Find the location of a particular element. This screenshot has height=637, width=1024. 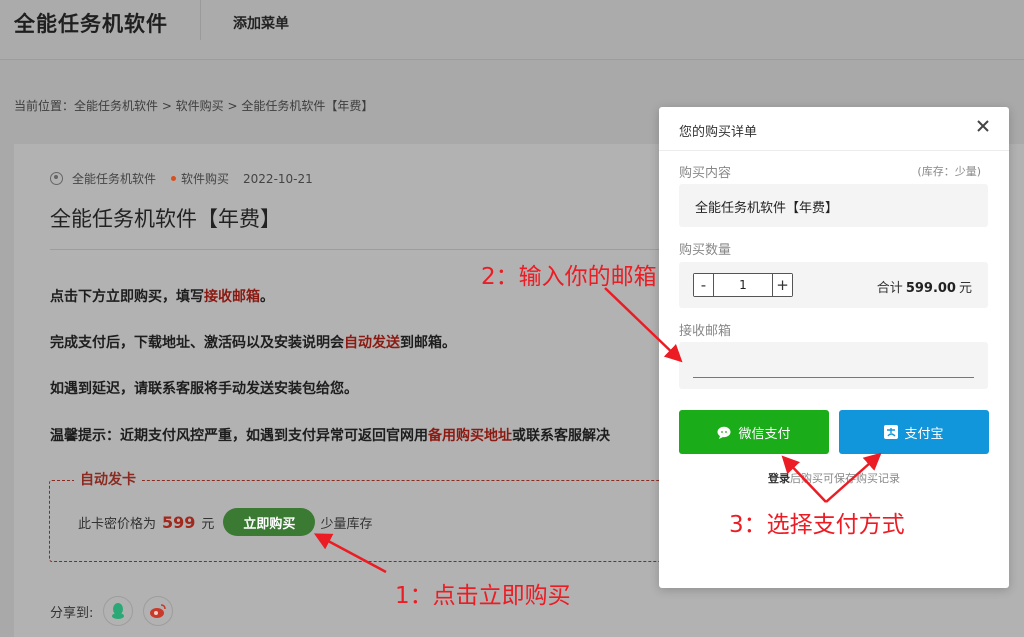

arrow-to-buy is located at coordinates (350, 553).